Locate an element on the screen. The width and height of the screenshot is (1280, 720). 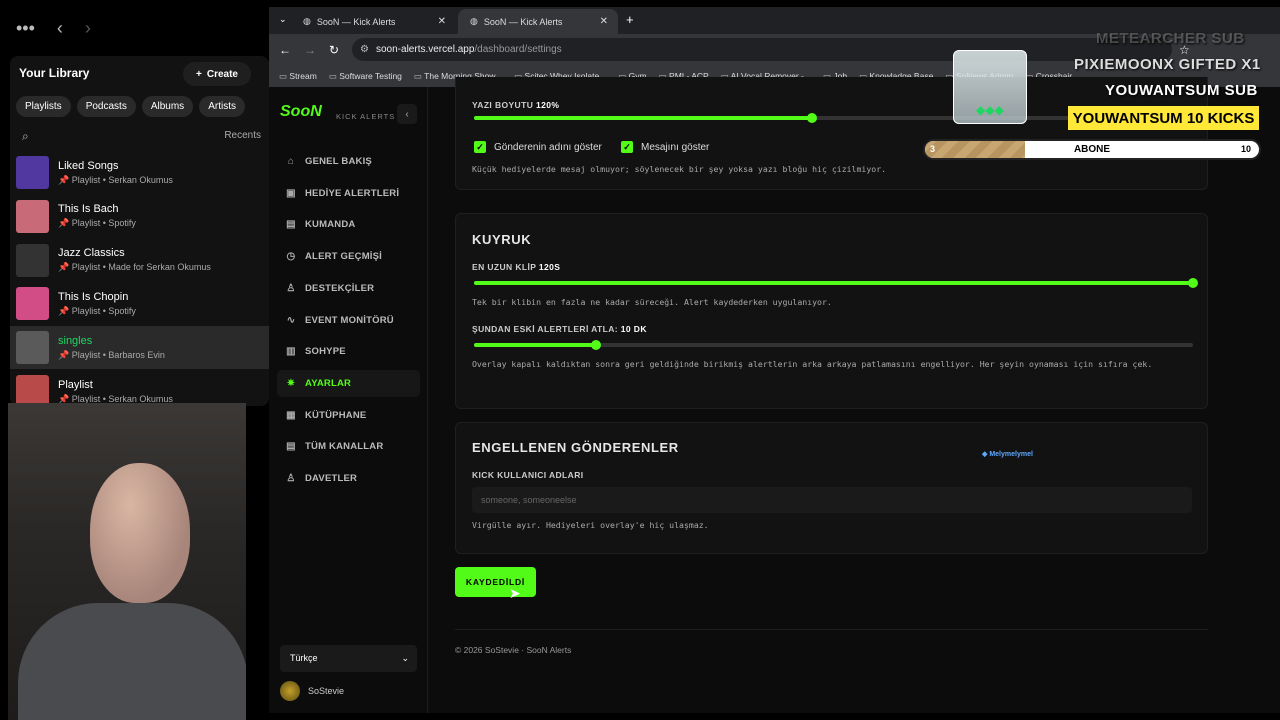
playlist-subtitle: 📌 Playlist • Spotify is located at coordinates (97, 310).